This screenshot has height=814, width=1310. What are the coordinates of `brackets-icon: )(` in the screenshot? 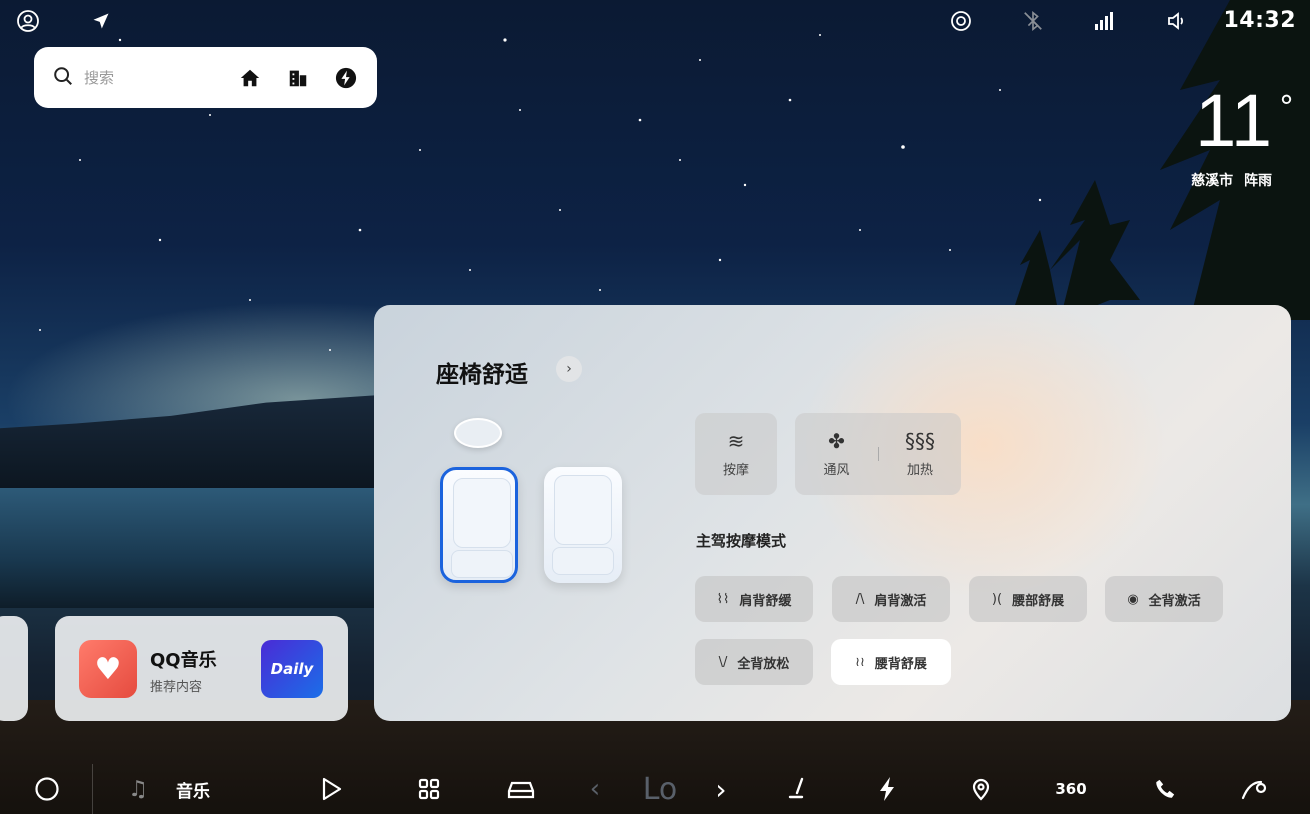 It's located at (997, 599).